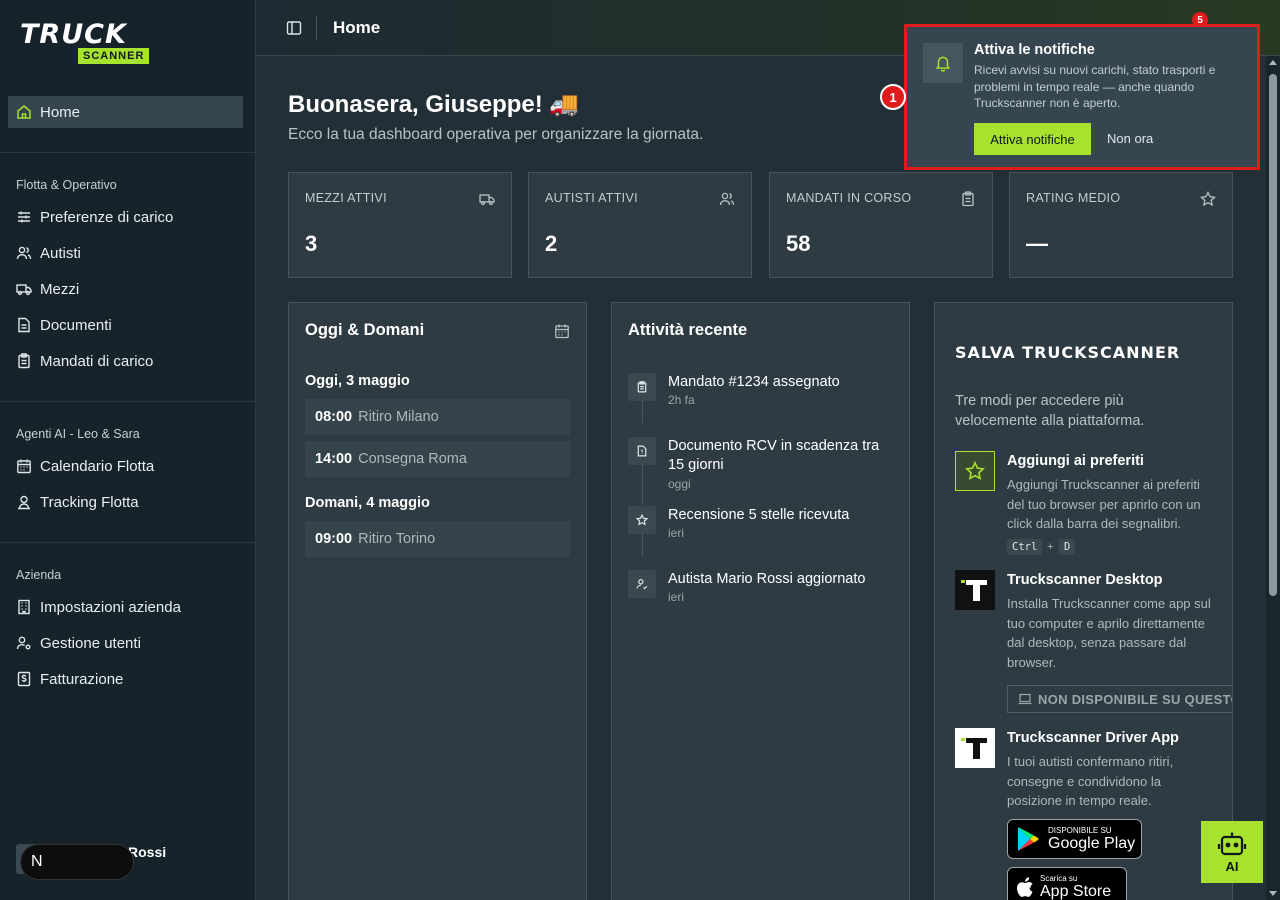  Describe the element at coordinates (89, 502) in the screenshot. I see `sidebar-item-label: Tracking Flotta` at that location.